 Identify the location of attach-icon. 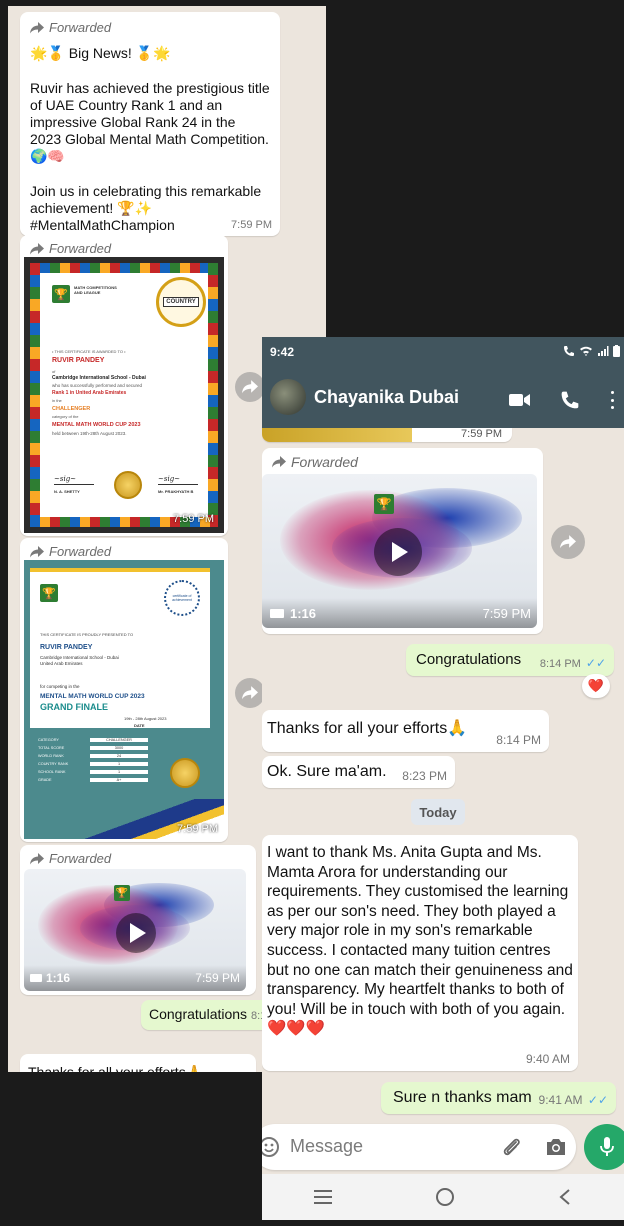
(511, 1147).